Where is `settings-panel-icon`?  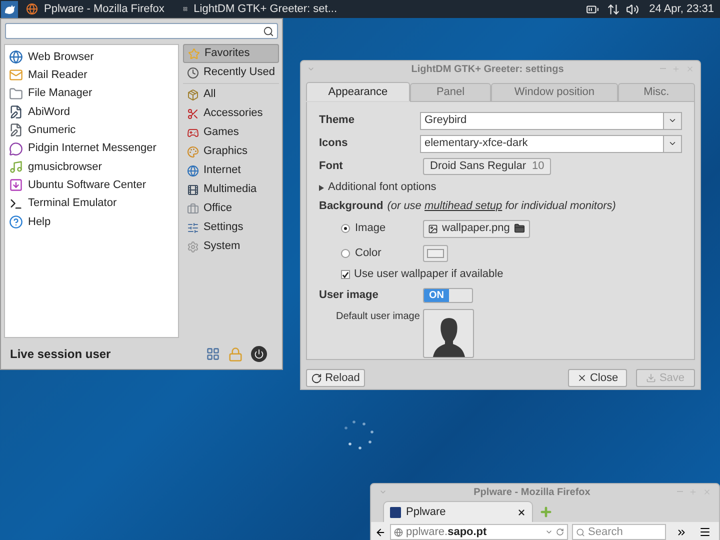
settings-panel-icon is located at coordinates (213, 354).